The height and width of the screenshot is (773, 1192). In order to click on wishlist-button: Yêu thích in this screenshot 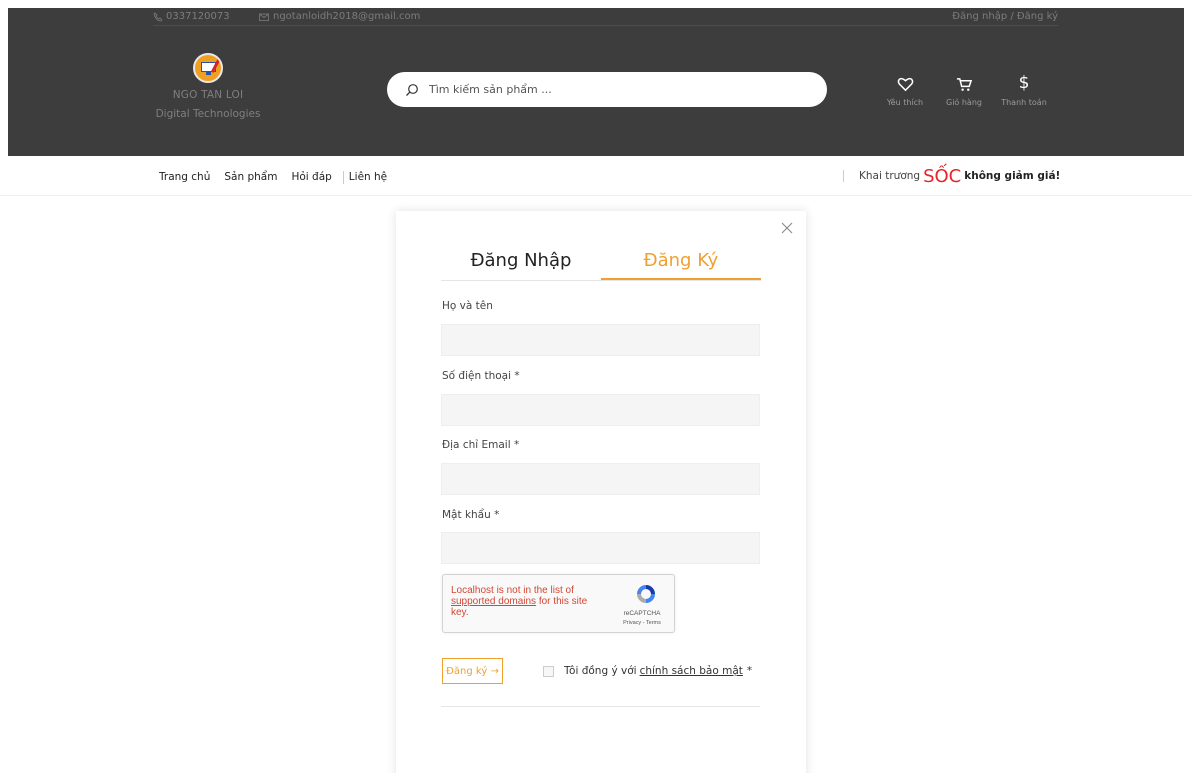, I will do `click(905, 89)`.